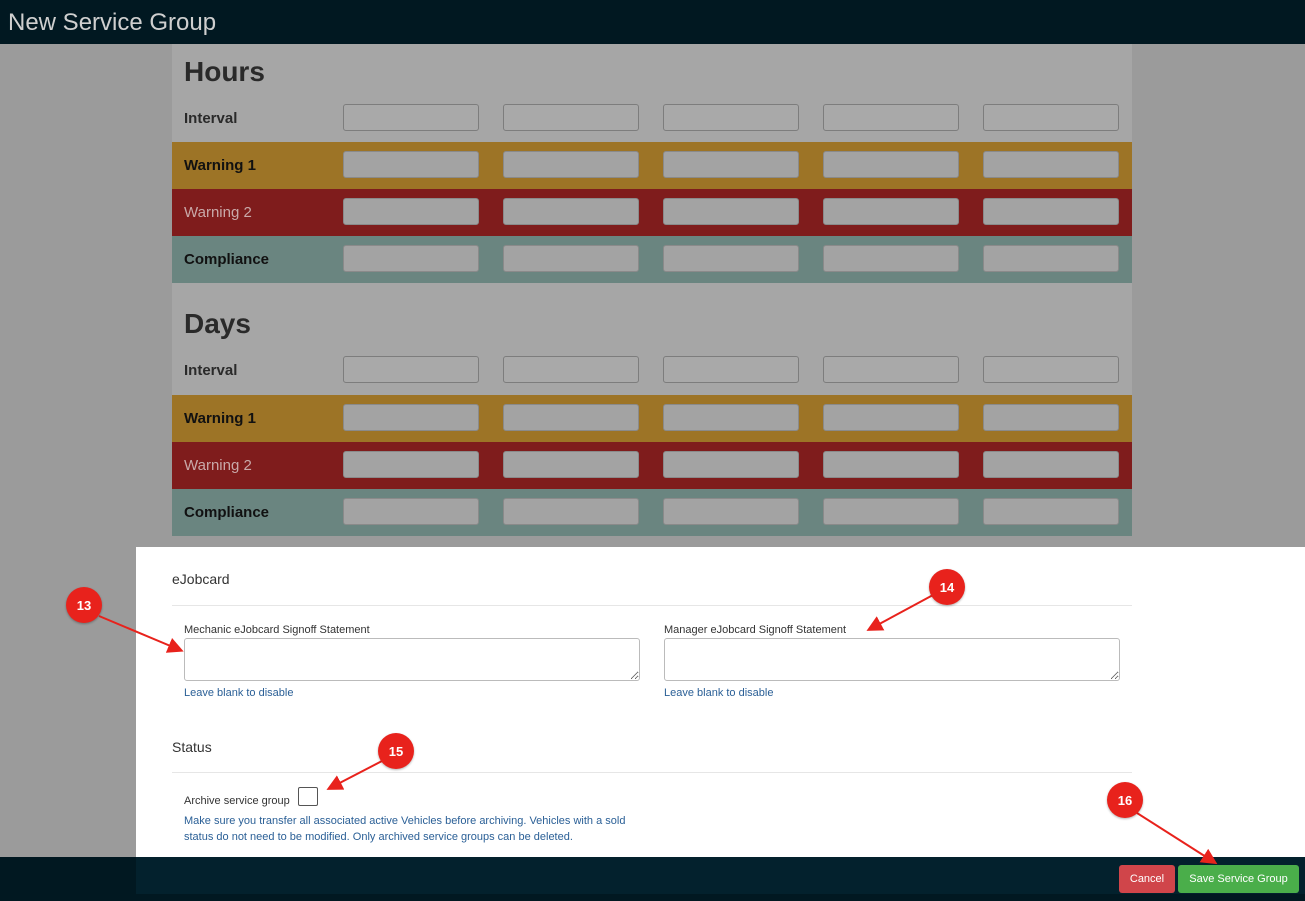  I want to click on mechanic-signoff-textarea, so click(412, 659).